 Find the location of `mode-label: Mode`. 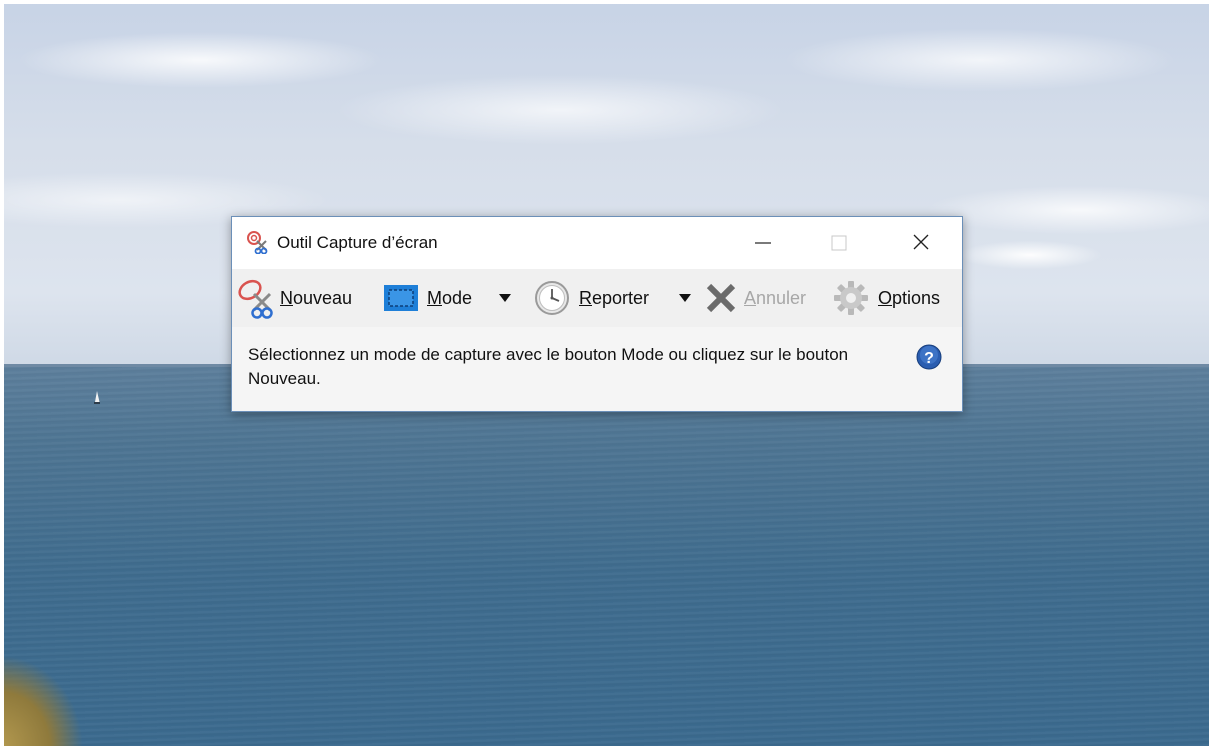

mode-label: Mode is located at coordinates (450, 297).